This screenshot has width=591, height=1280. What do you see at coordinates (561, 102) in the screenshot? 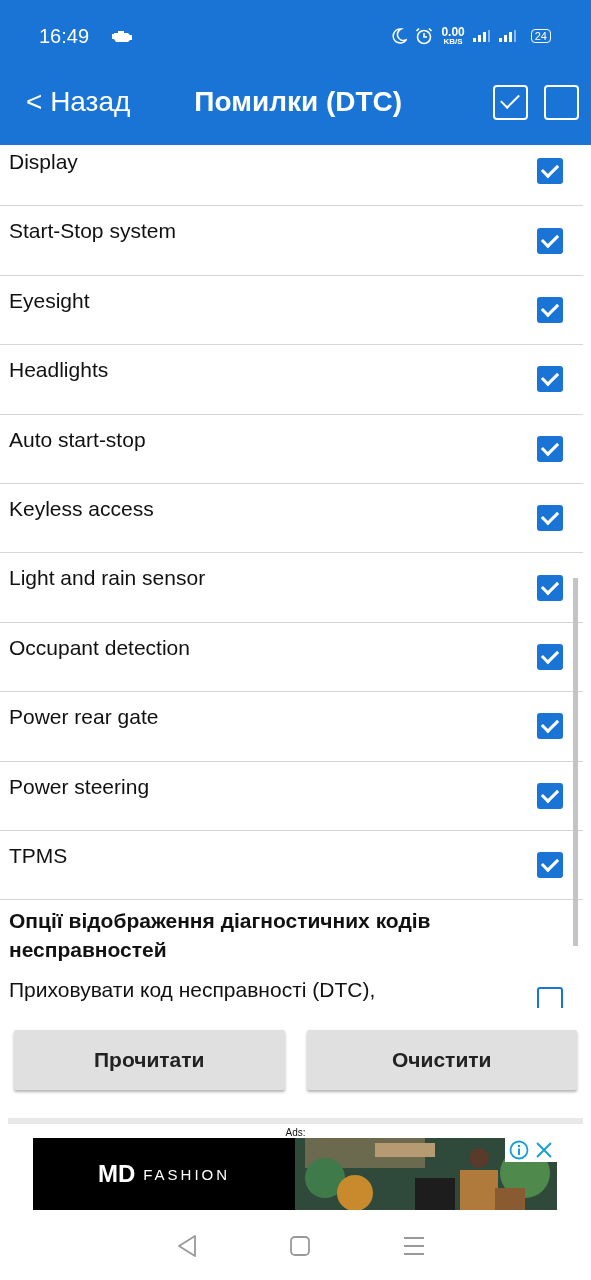
I see `select-none-checkbox` at bounding box center [561, 102].